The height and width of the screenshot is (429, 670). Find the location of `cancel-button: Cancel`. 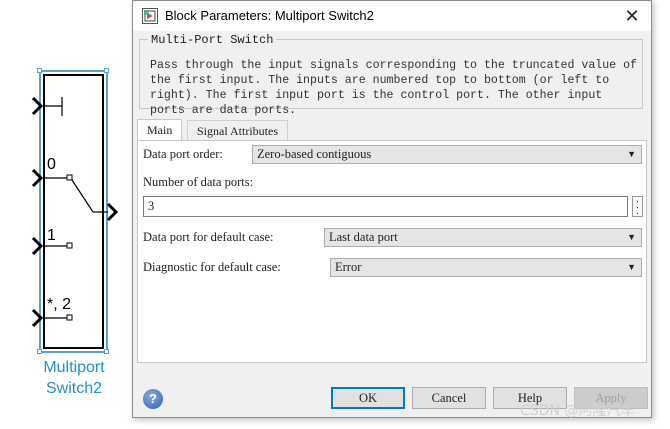

cancel-button: Cancel is located at coordinates (449, 398).